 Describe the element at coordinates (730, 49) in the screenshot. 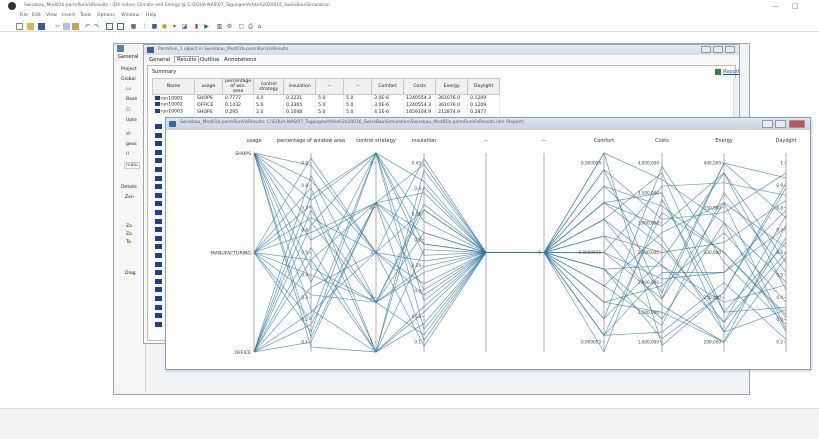

I see `parmrun-close-button` at that location.